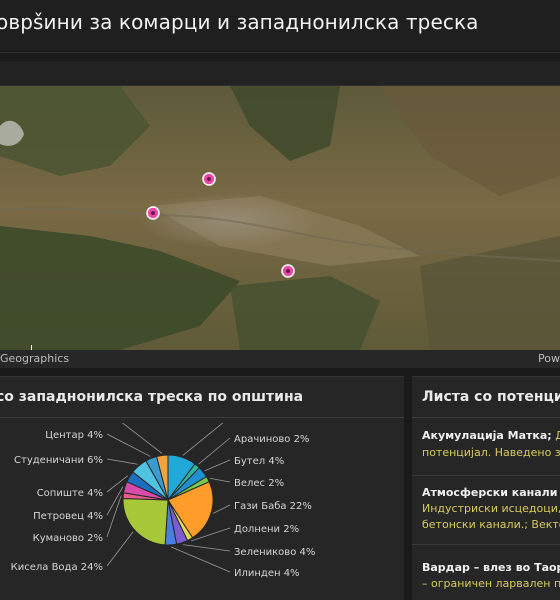 This screenshot has height=600, width=560. I want to click on list-item-text: бетонски канали.; Вектор, so click(491, 524).